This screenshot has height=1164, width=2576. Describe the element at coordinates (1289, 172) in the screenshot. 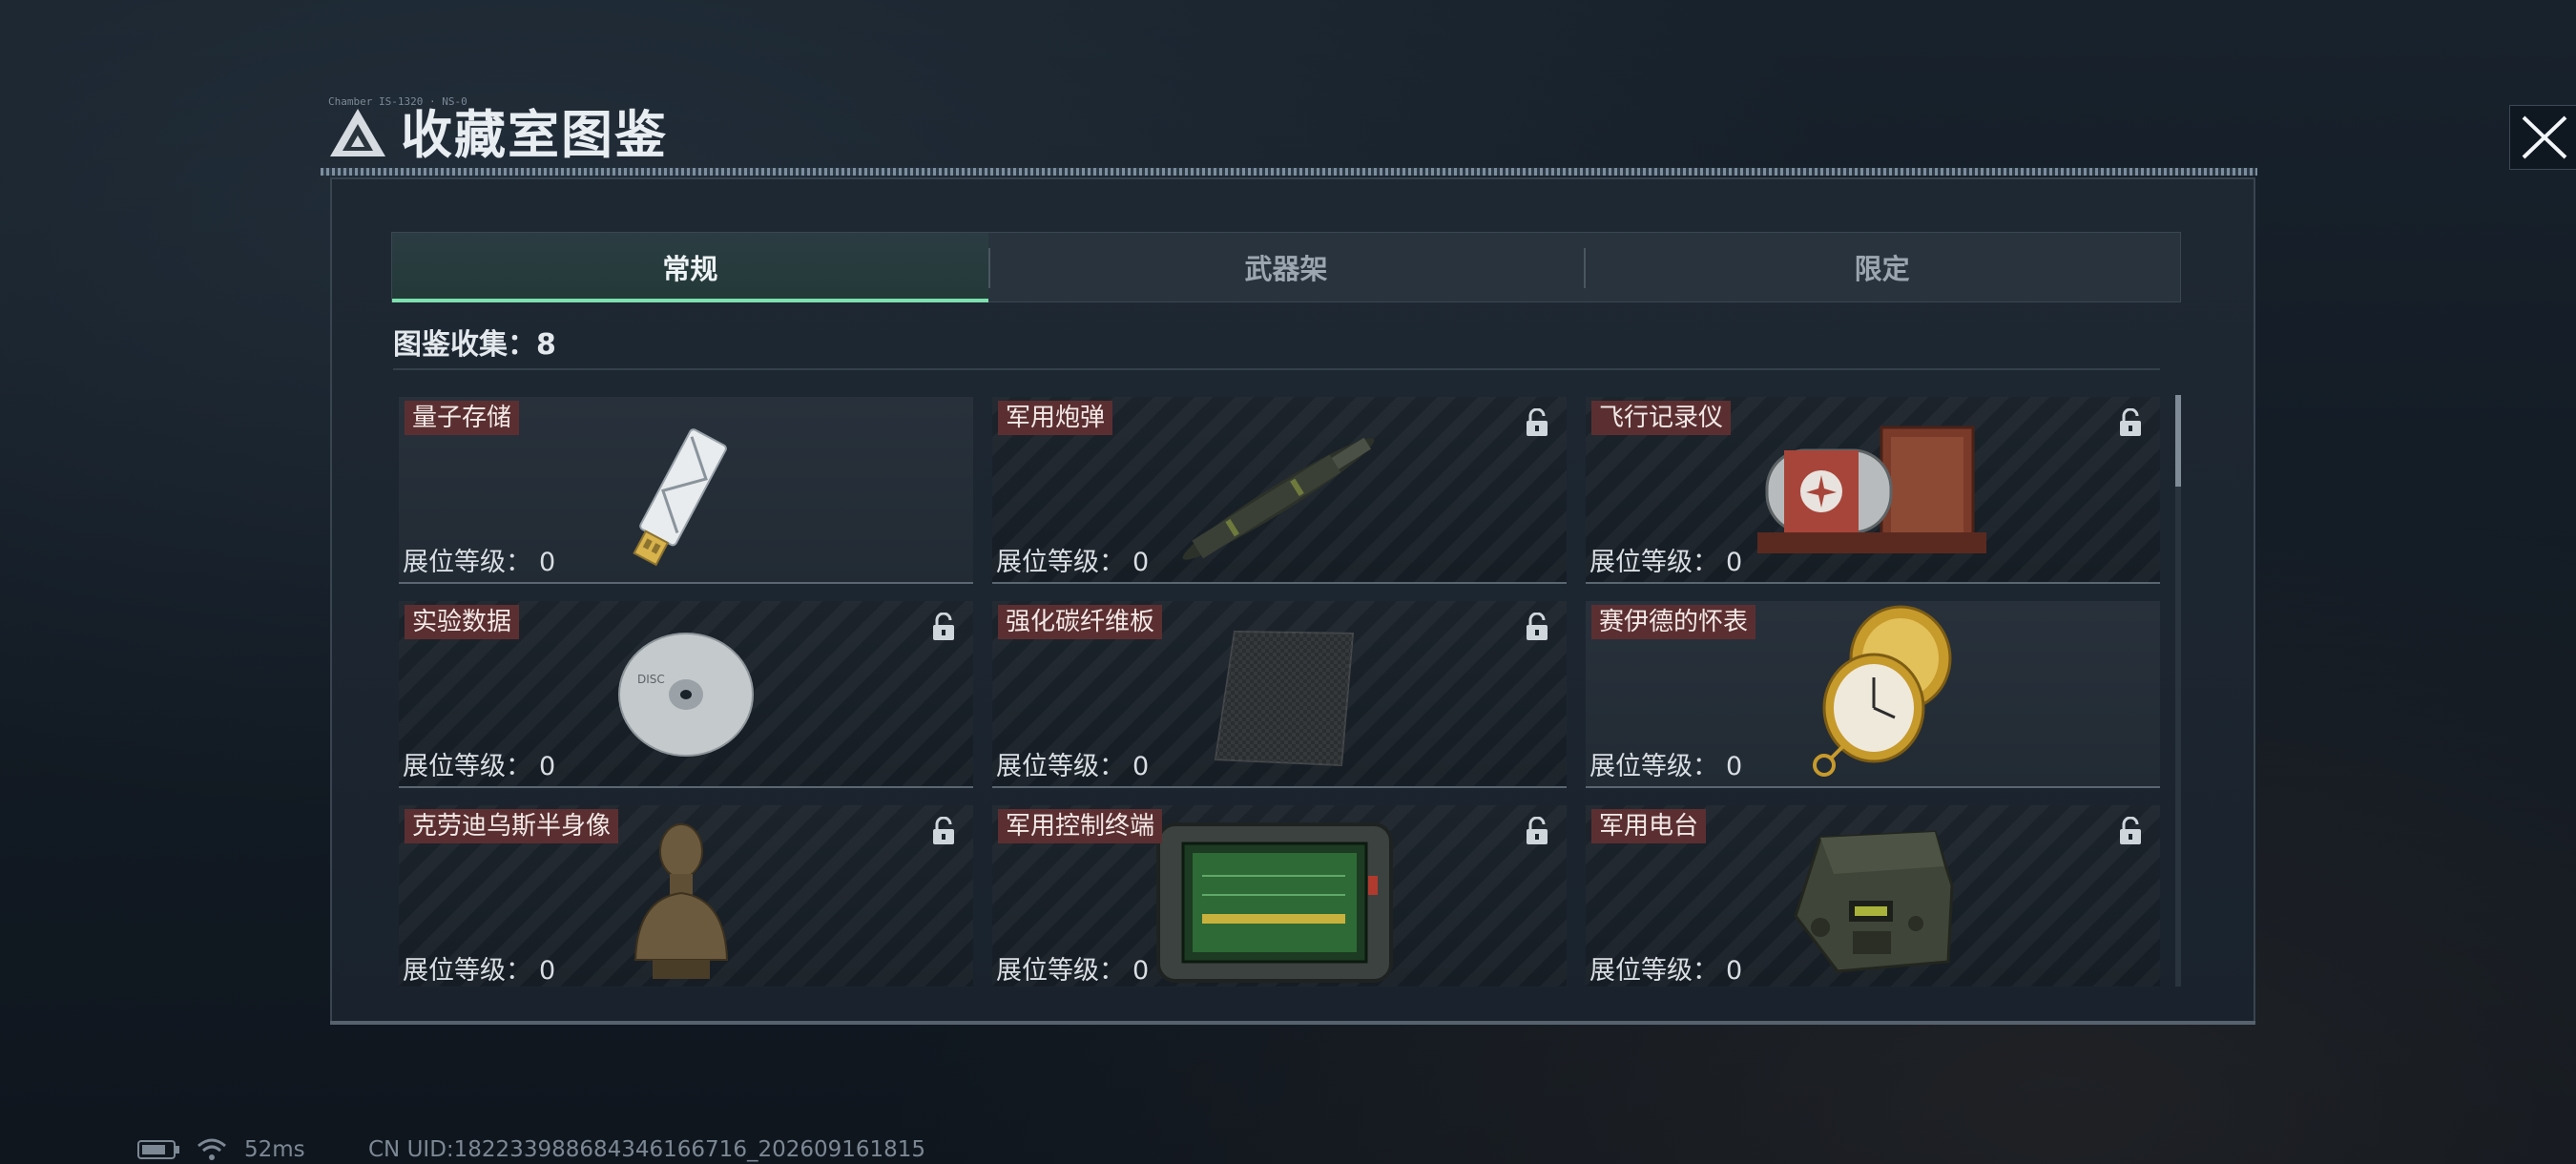

I see `title-divider` at that location.